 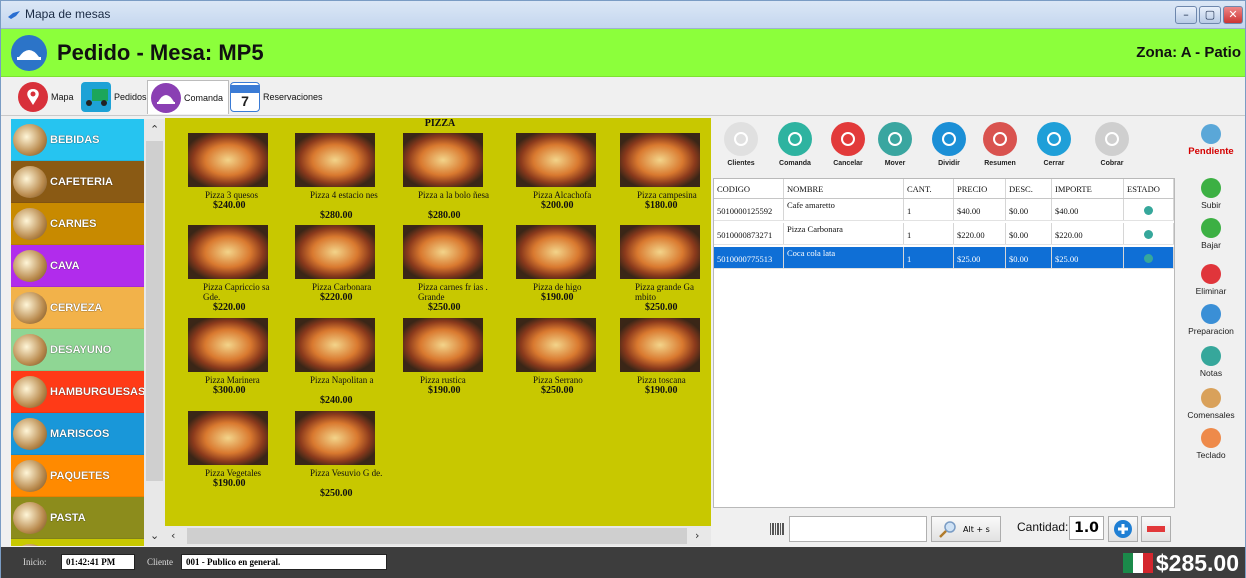 What do you see at coordinates (1088, 188) in the screenshot?
I see `column-header: IMPORTE` at bounding box center [1088, 188].